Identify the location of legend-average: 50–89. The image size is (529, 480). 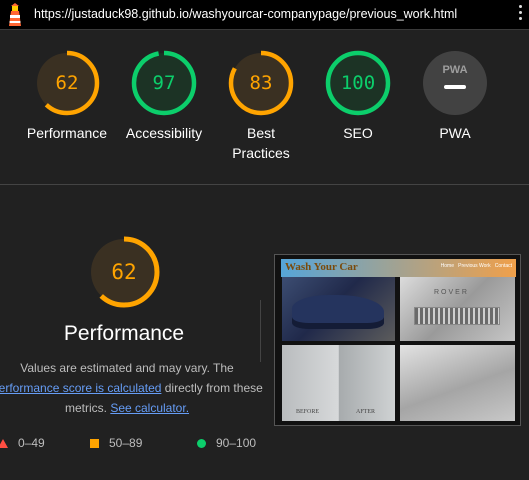
(116, 443).